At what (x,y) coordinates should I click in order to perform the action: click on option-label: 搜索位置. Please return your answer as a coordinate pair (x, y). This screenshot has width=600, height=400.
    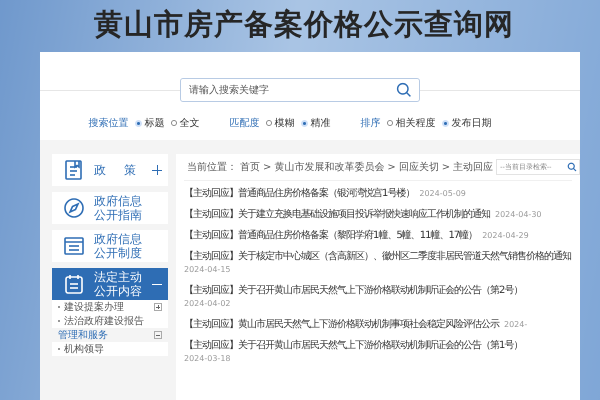
    Looking at the image, I should click on (108, 123).